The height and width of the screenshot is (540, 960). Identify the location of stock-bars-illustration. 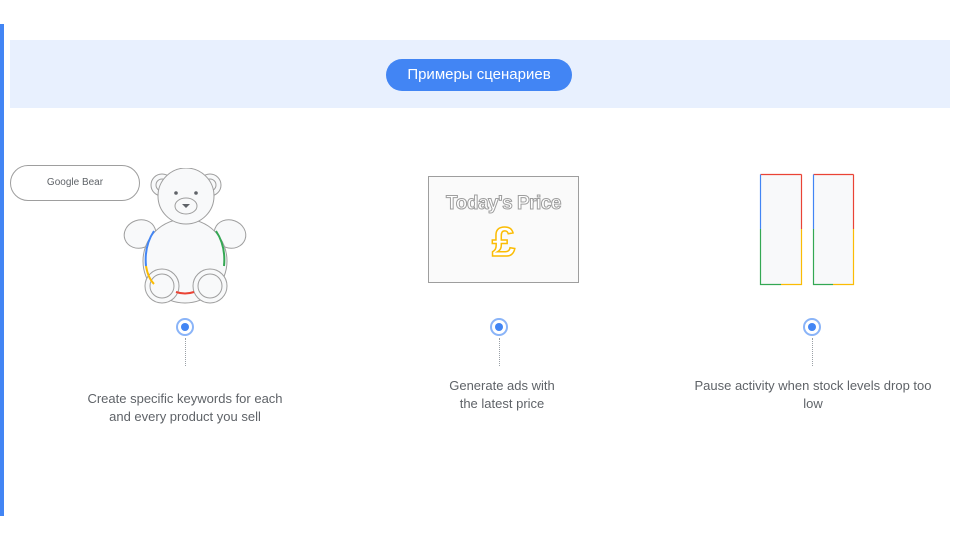
(807, 229).